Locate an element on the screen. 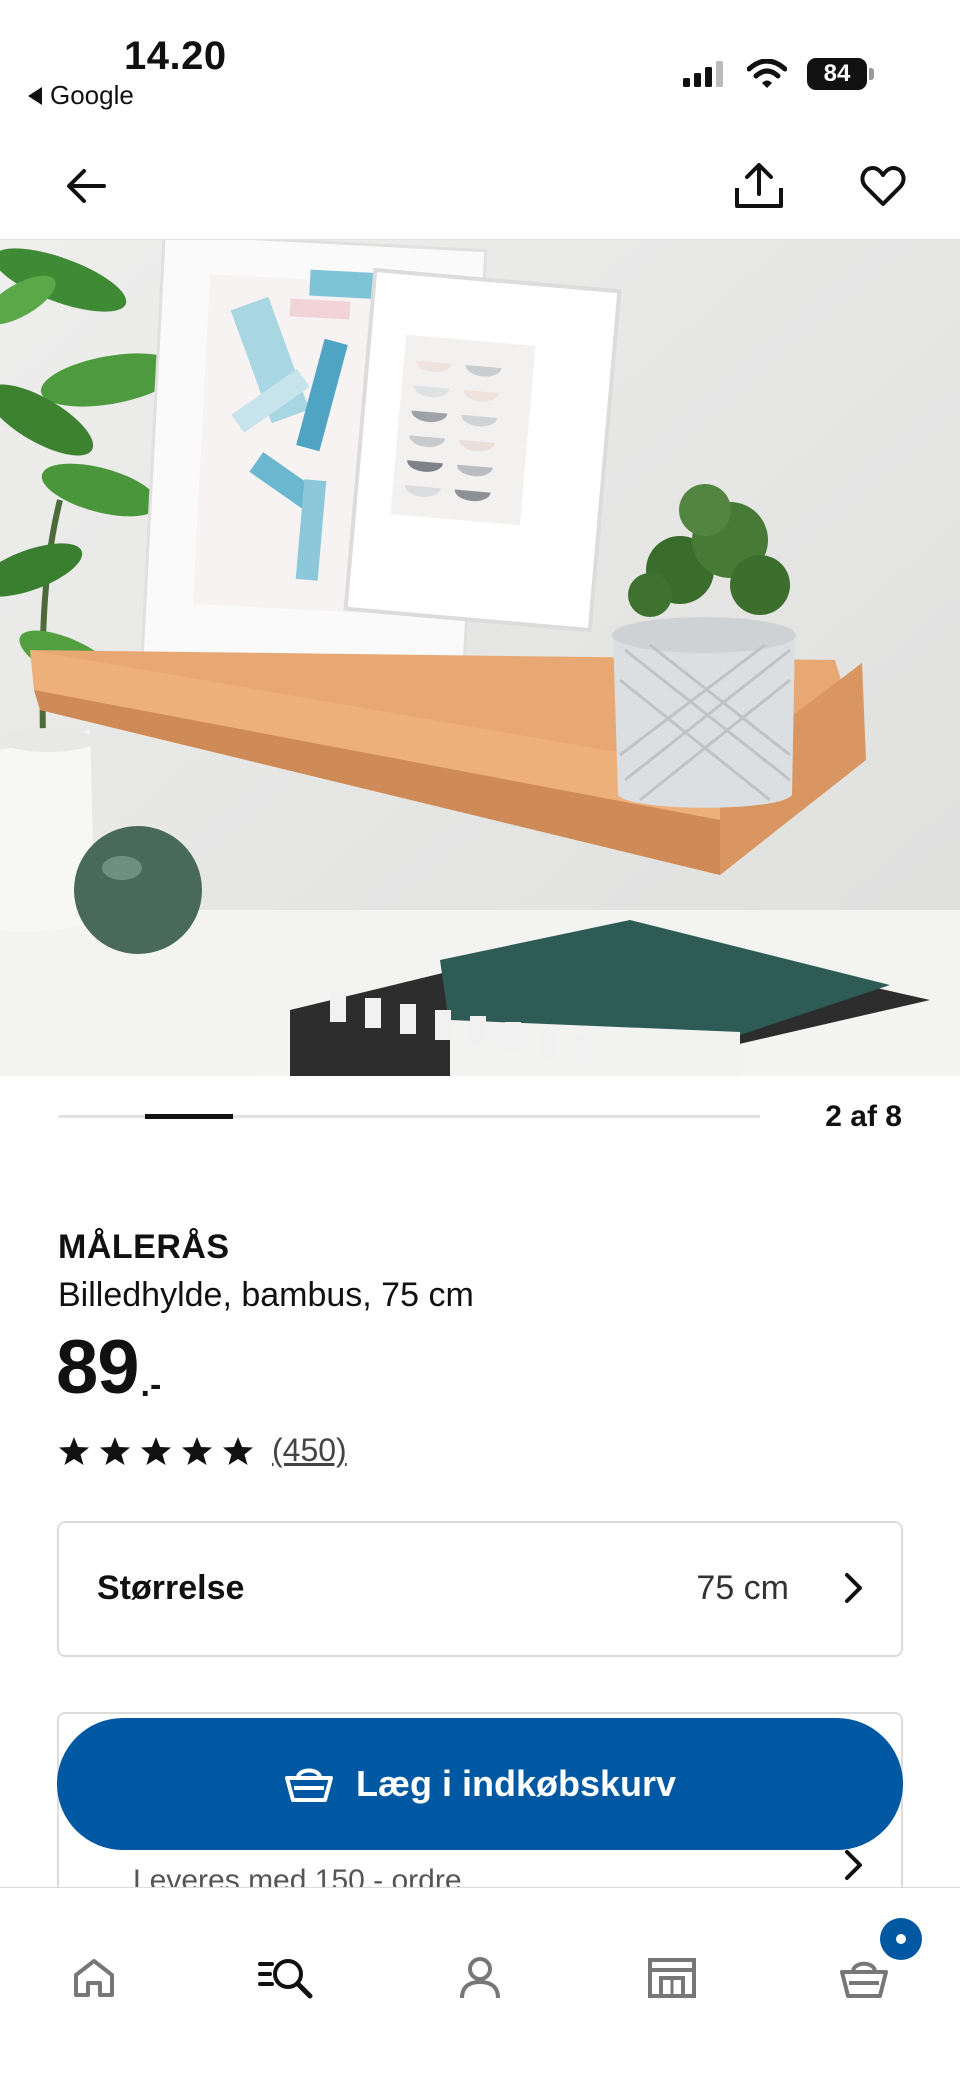 This screenshot has width=960, height=2087. share-button is located at coordinates (759, 186).